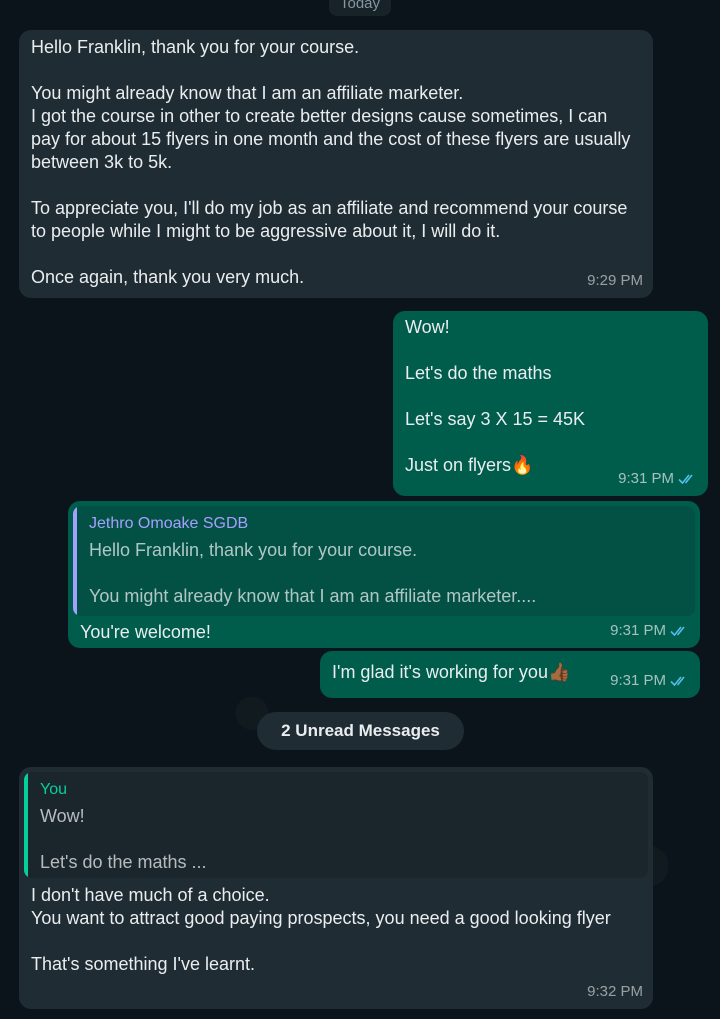 The image size is (720, 1019). What do you see at coordinates (169, 523) in the screenshot?
I see `quote-author: Jethro Omoake SGDB` at bounding box center [169, 523].